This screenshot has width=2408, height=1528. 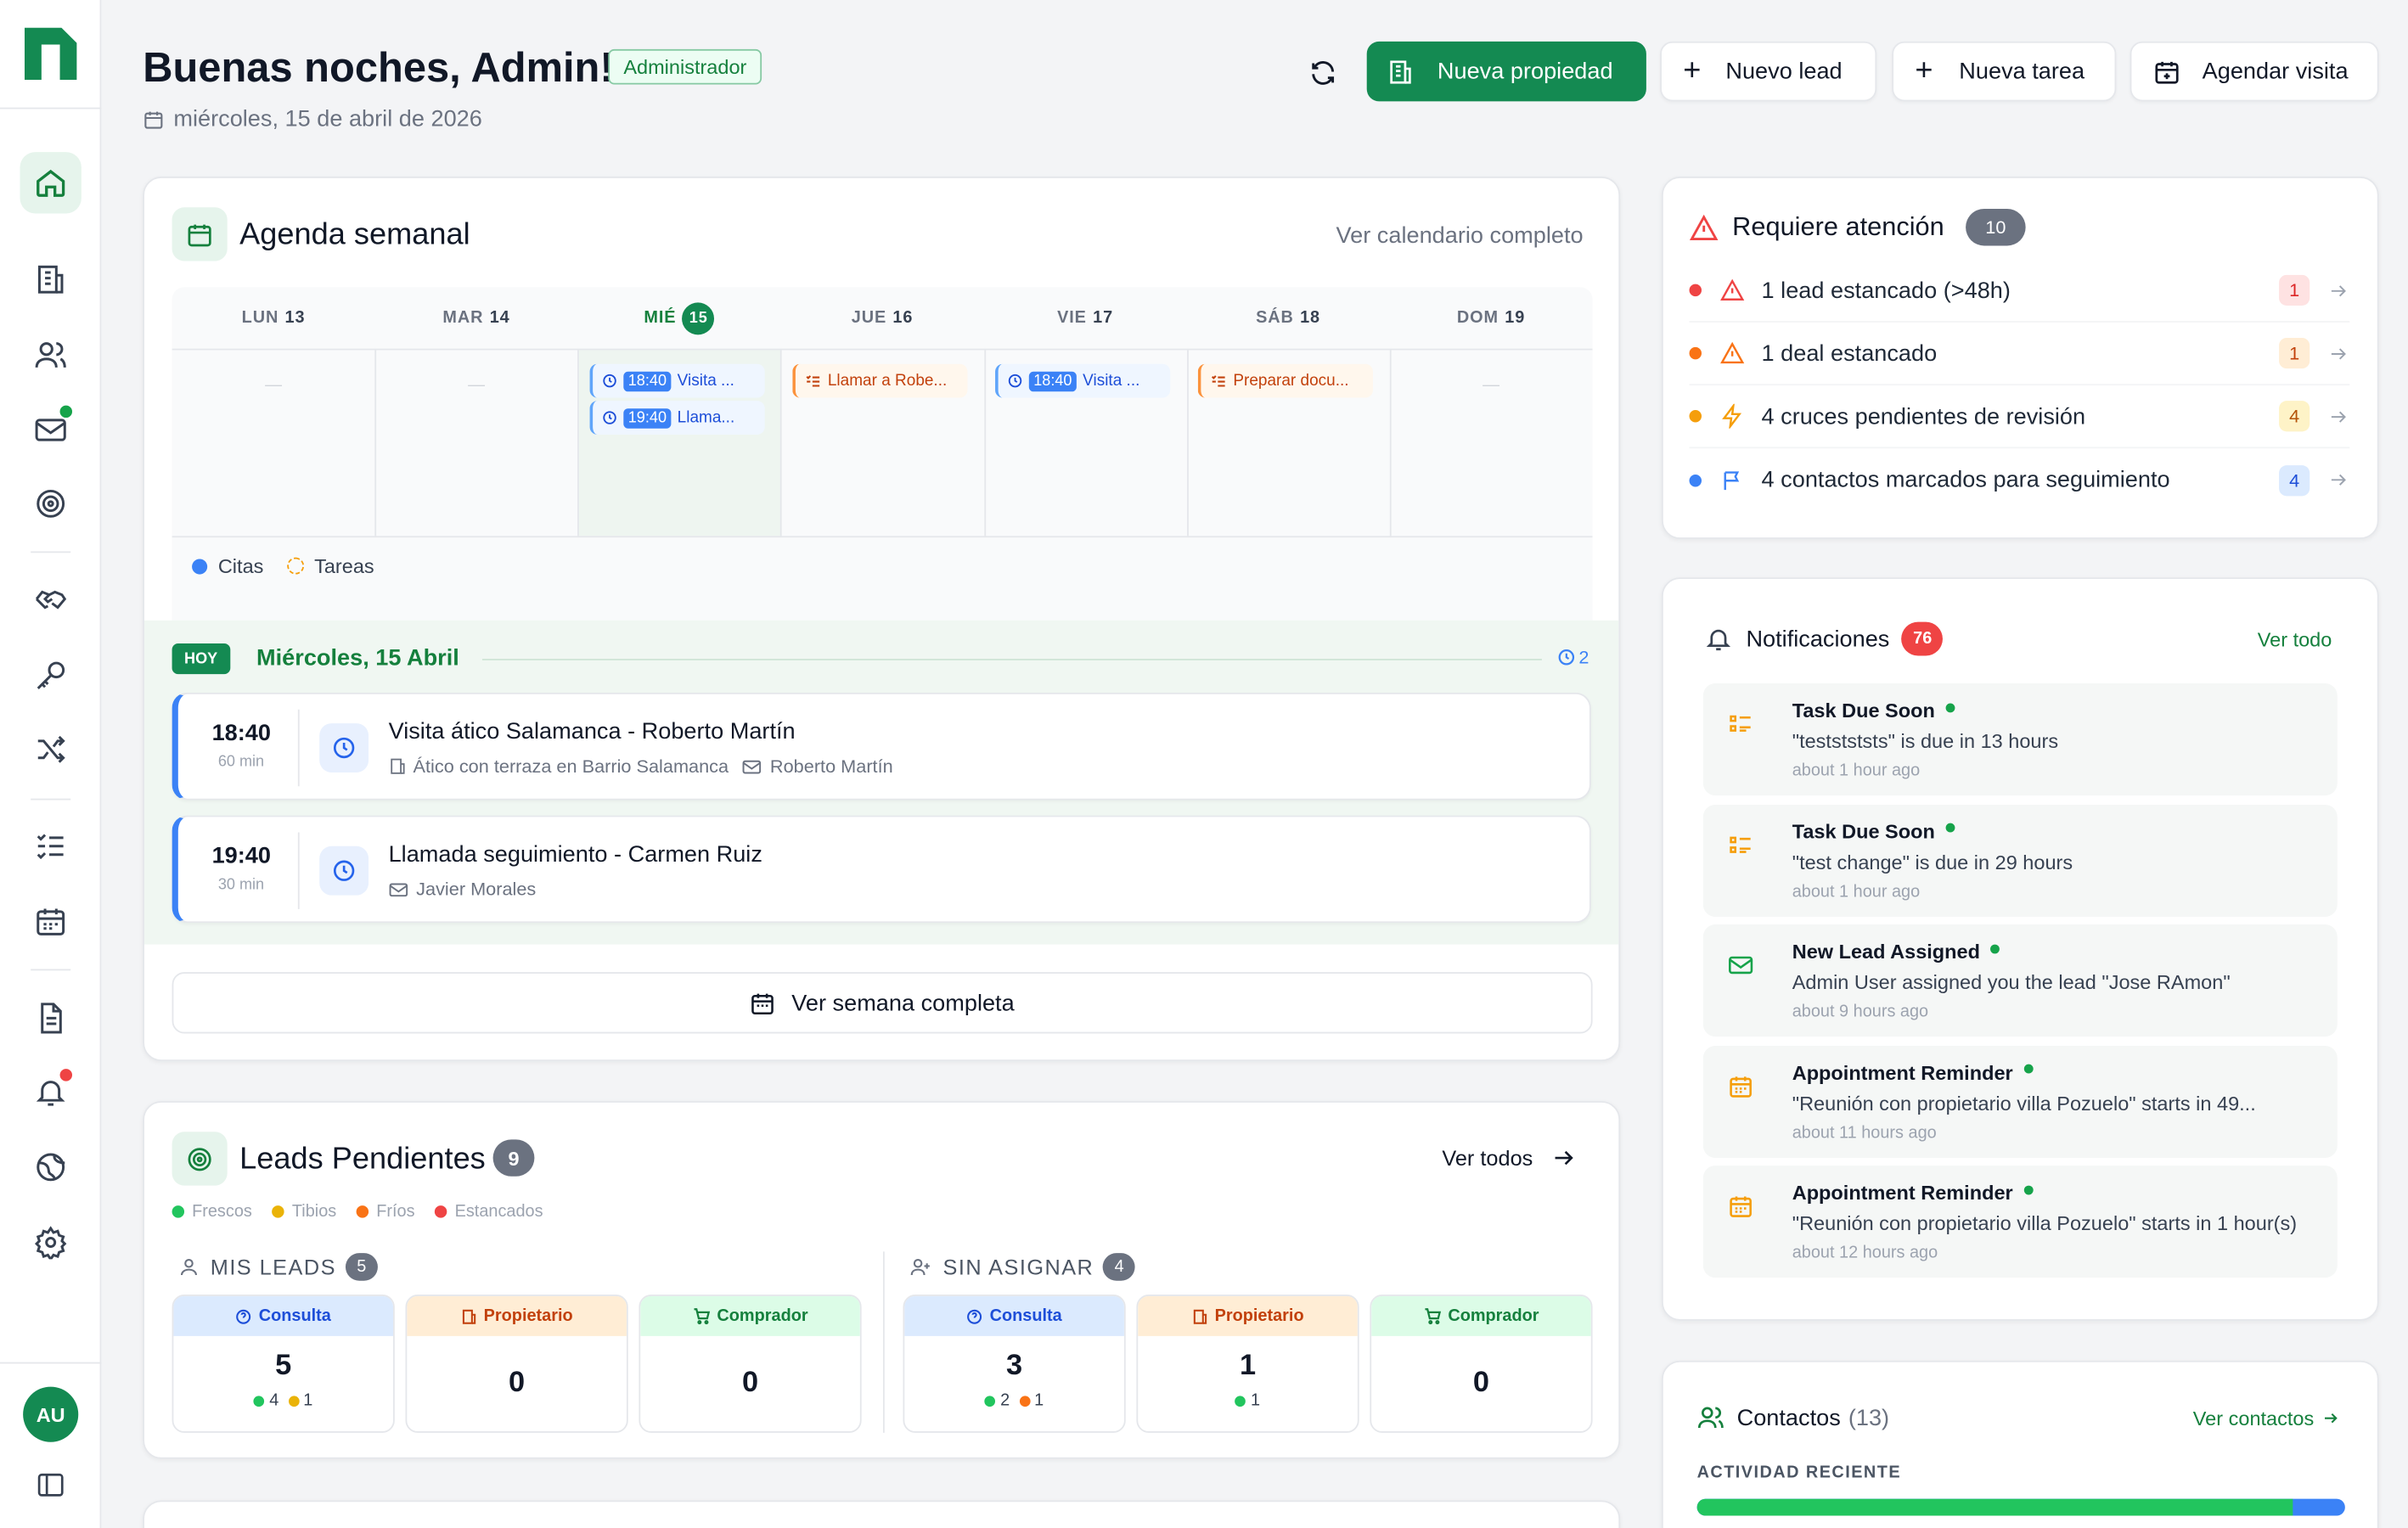 What do you see at coordinates (903, 318) in the screenshot?
I see `day-number: 16` at bounding box center [903, 318].